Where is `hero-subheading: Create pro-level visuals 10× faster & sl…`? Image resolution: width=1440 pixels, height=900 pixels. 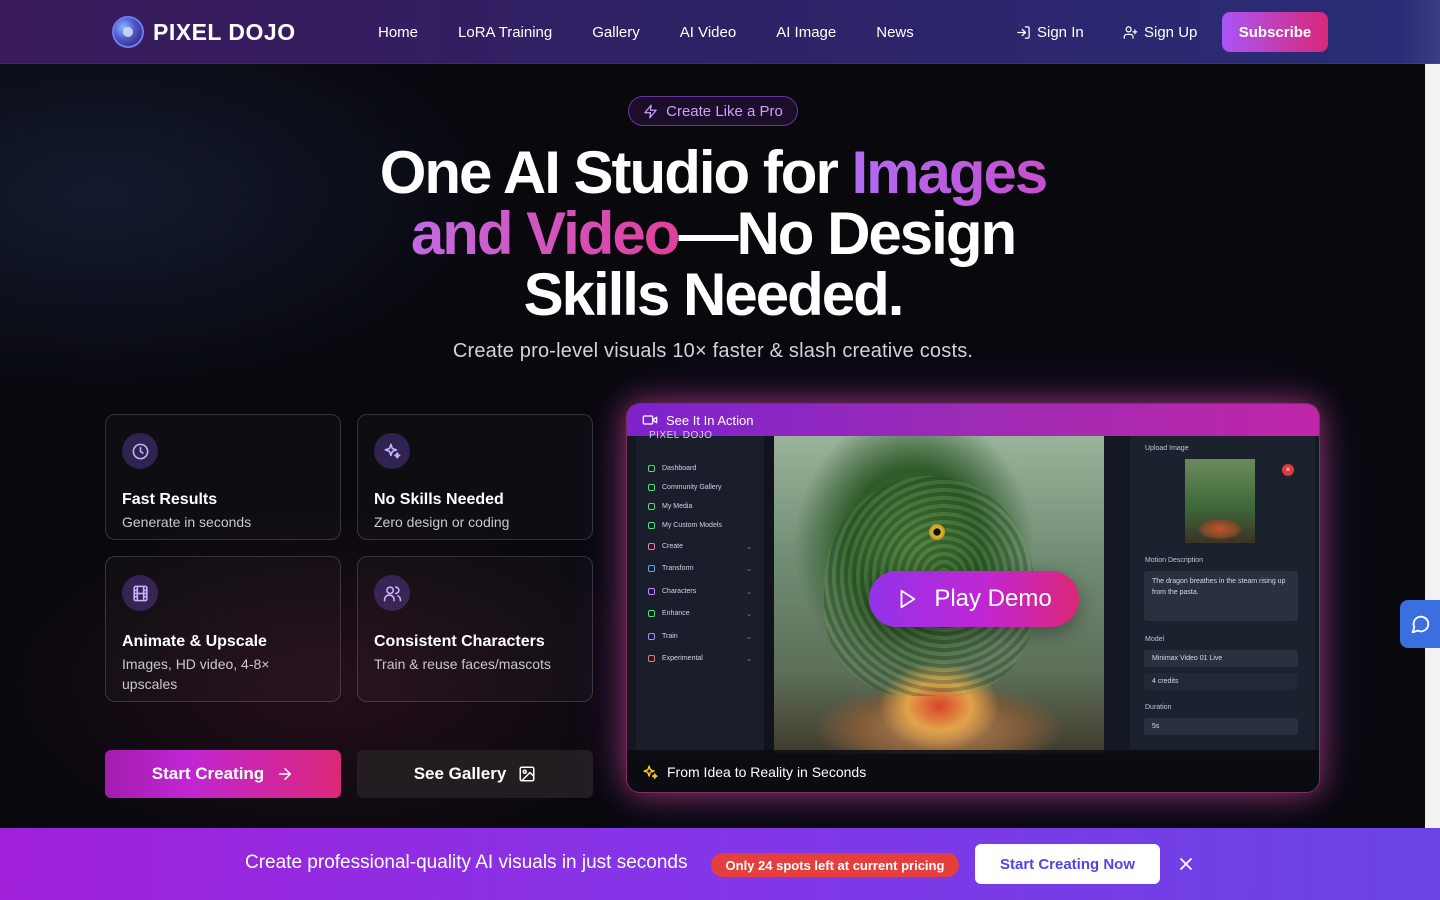 hero-subheading: Create pro-level visuals 10× faster & sl… is located at coordinates (713, 351).